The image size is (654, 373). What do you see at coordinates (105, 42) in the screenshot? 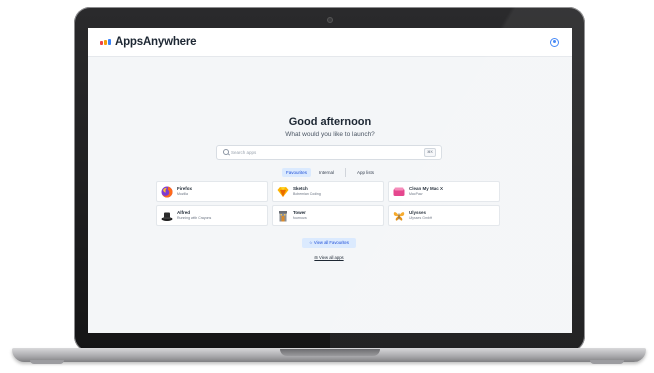
I see `logo-bars-icon` at bounding box center [105, 42].